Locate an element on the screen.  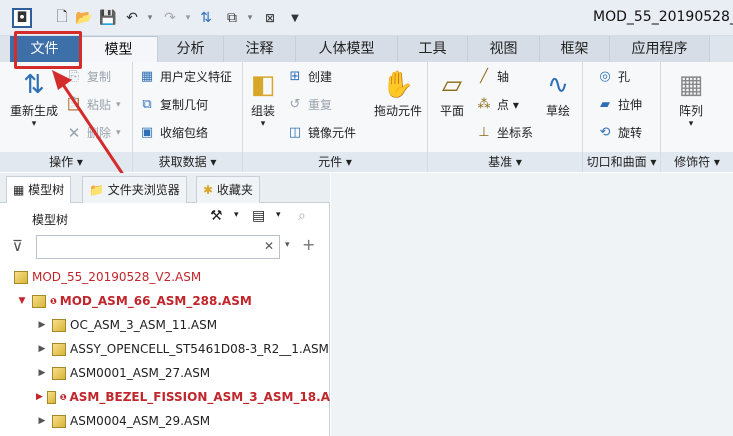
tree-row: ▶ ASM0004_ASM_29.ASM is located at coordinates (165, 421).